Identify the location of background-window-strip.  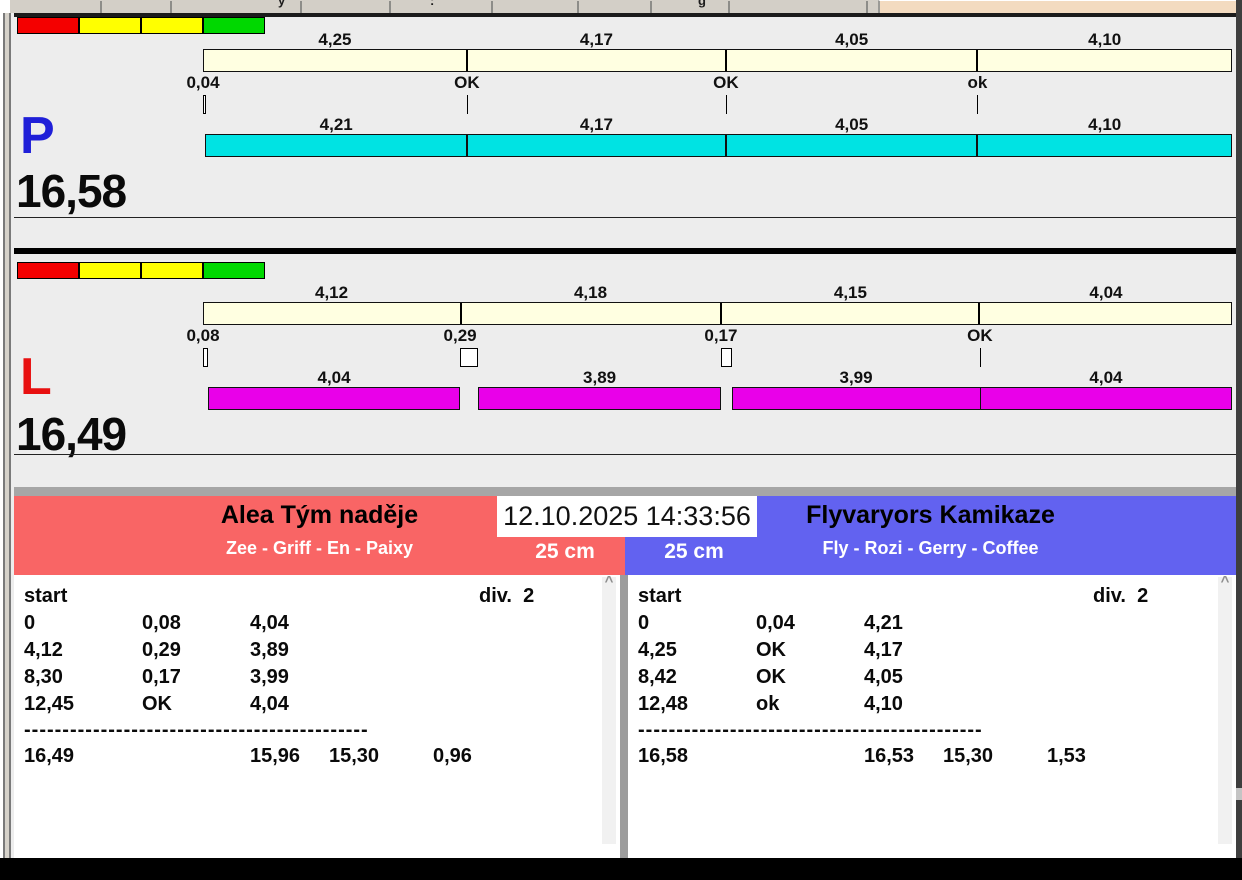
(1057, 6).